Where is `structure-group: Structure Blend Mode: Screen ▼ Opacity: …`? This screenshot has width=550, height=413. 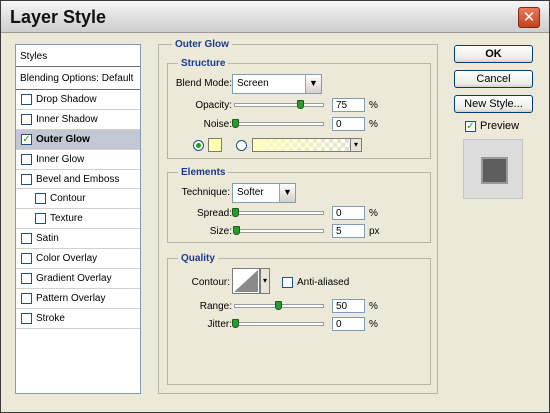
structure-group: Structure Blend Mode: Screen ▼ Opacity: … is located at coordinates (299, 108).